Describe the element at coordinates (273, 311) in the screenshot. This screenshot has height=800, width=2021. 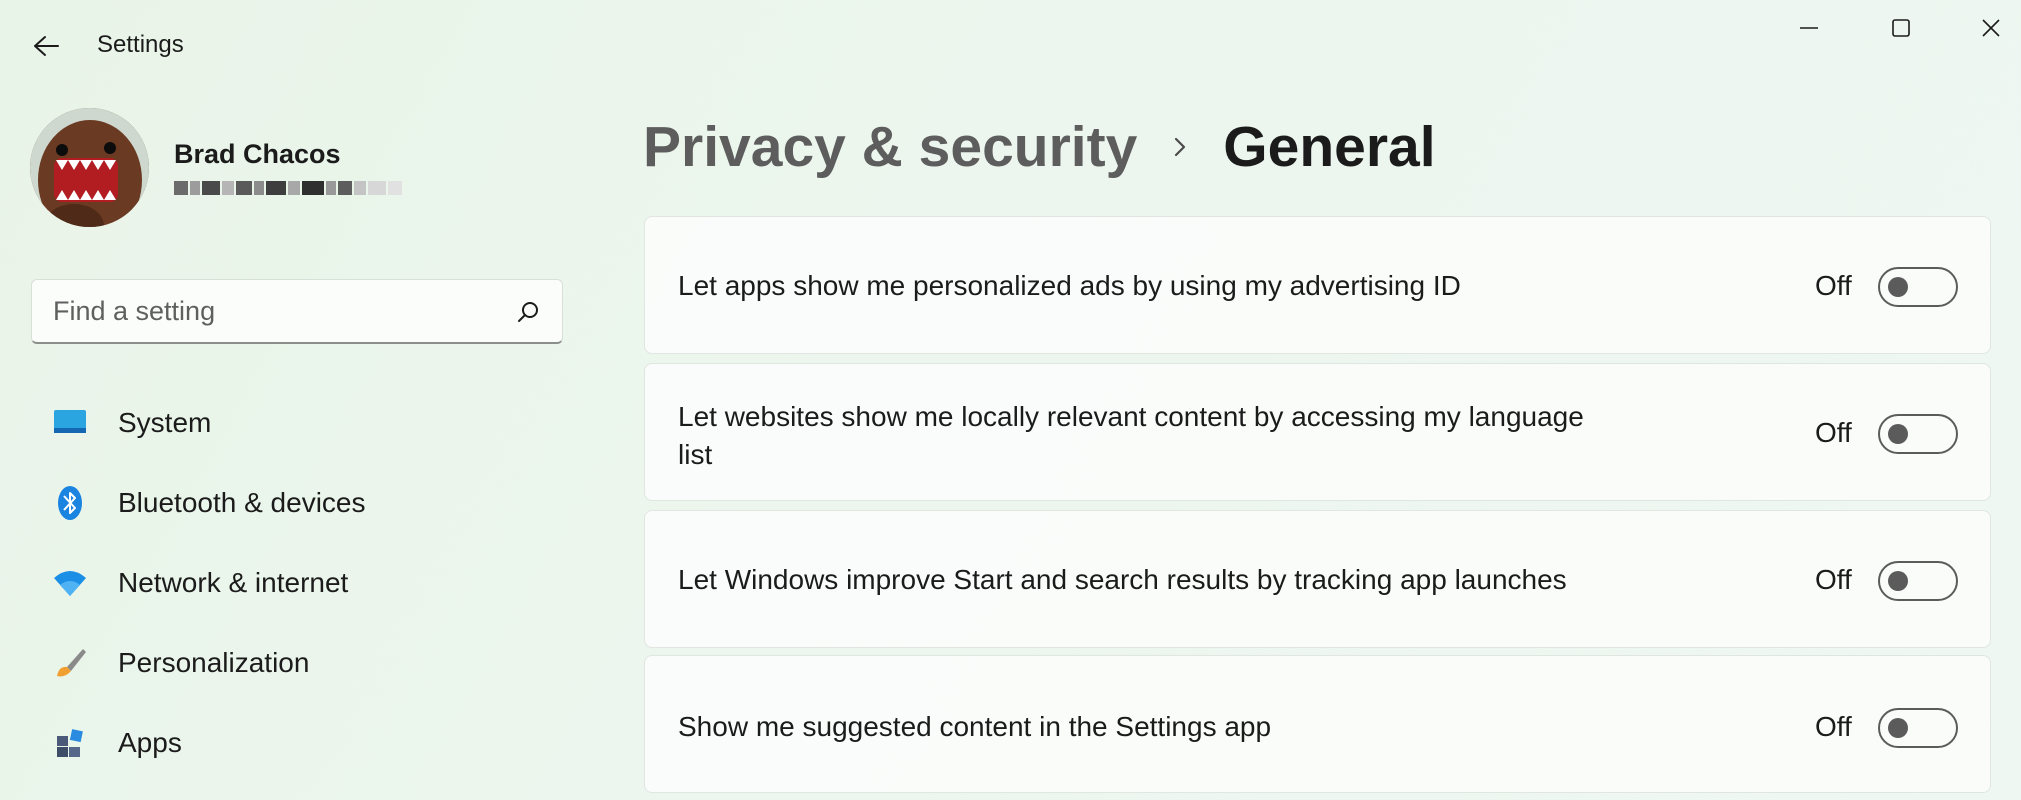
I see `search-input` at that location.